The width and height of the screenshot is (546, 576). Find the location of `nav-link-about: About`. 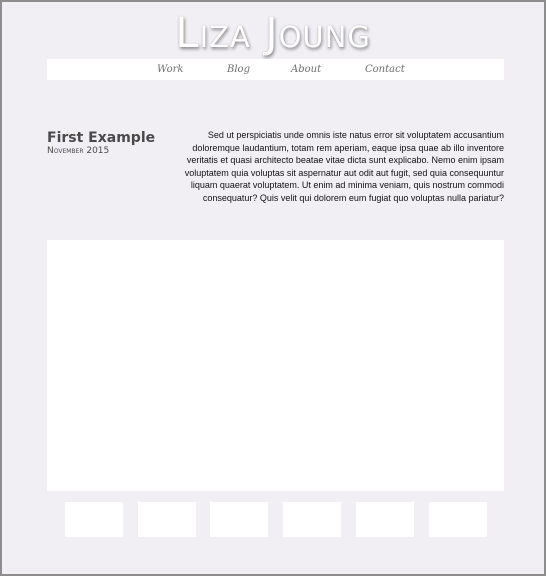

nav-link-about: About is located at coordinates (306, 69).